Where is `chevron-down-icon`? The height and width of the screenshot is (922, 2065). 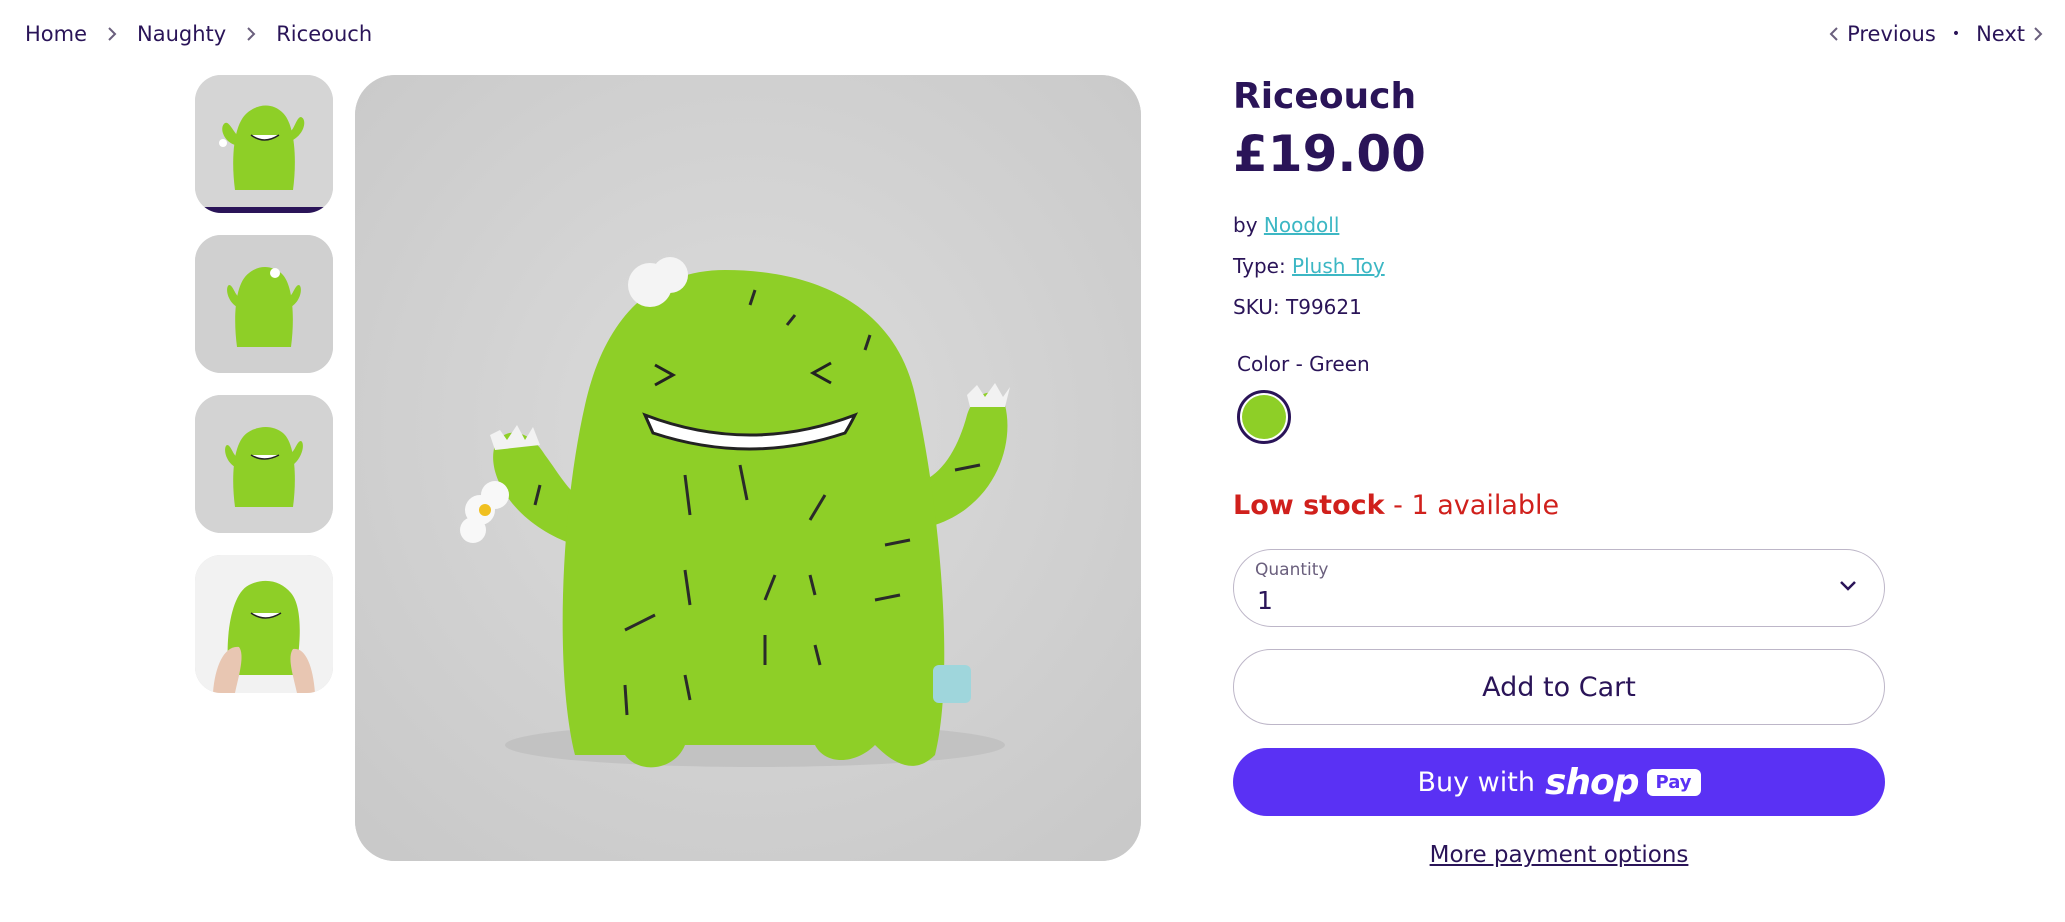
chevron-down-icon is located at coordinates (1848, 587).